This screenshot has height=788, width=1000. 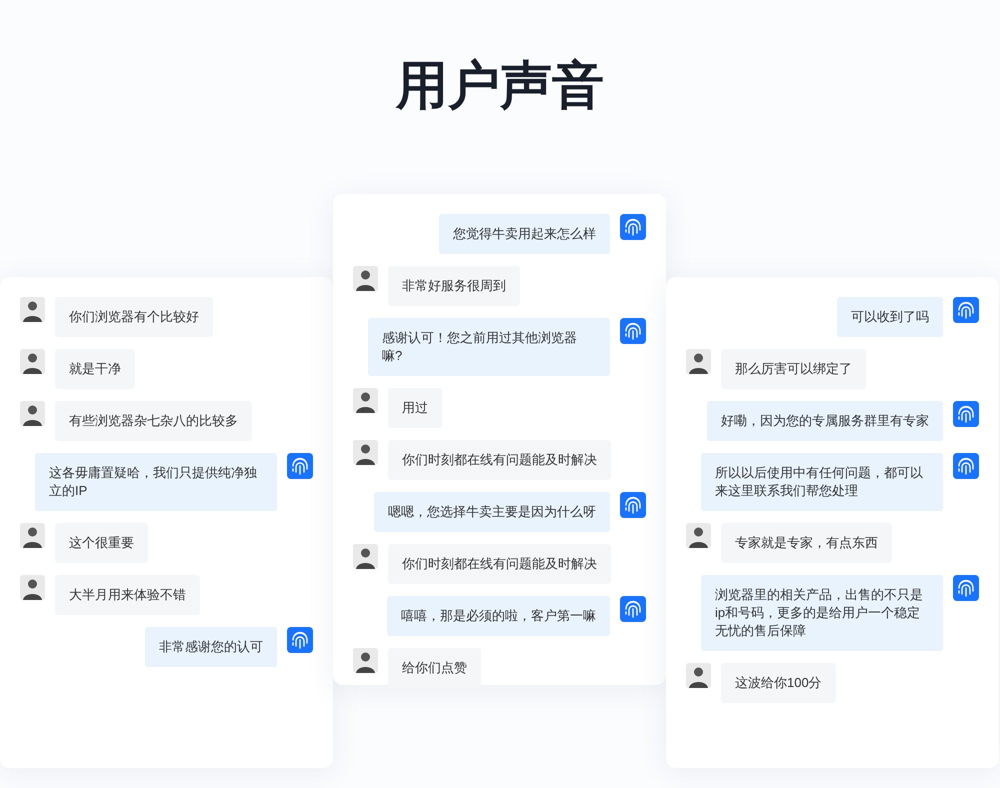 I want to click on message-bubble: 感谢认可！您之前用过其他浏览器嘛?, so click(x=489, y=347).